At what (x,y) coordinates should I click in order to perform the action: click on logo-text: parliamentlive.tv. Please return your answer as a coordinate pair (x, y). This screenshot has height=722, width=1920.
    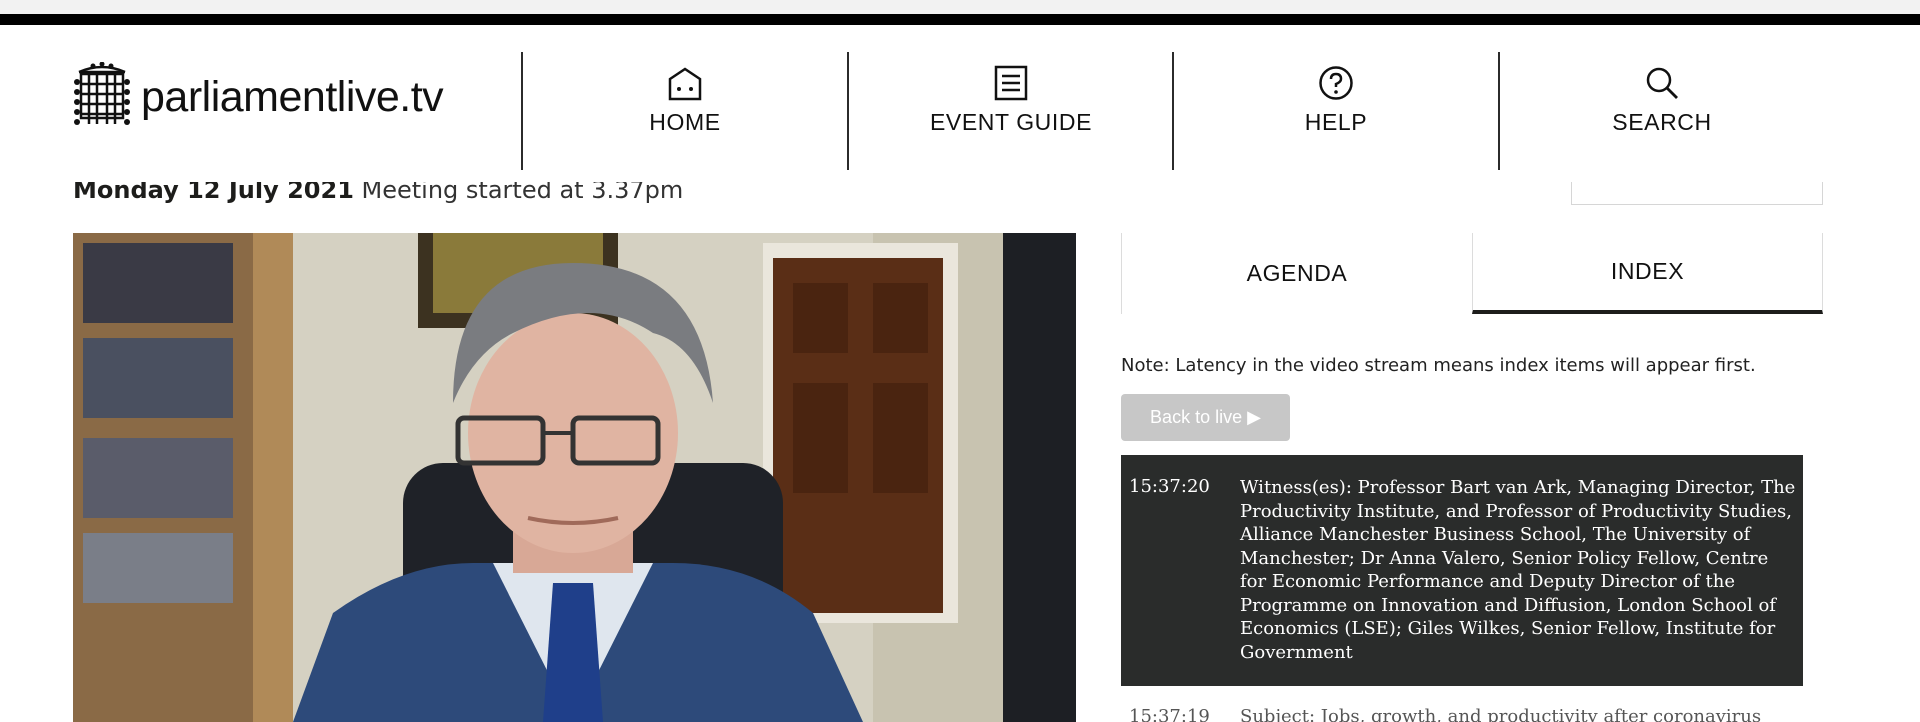
    Looking at the image, I should click on (292, 96).